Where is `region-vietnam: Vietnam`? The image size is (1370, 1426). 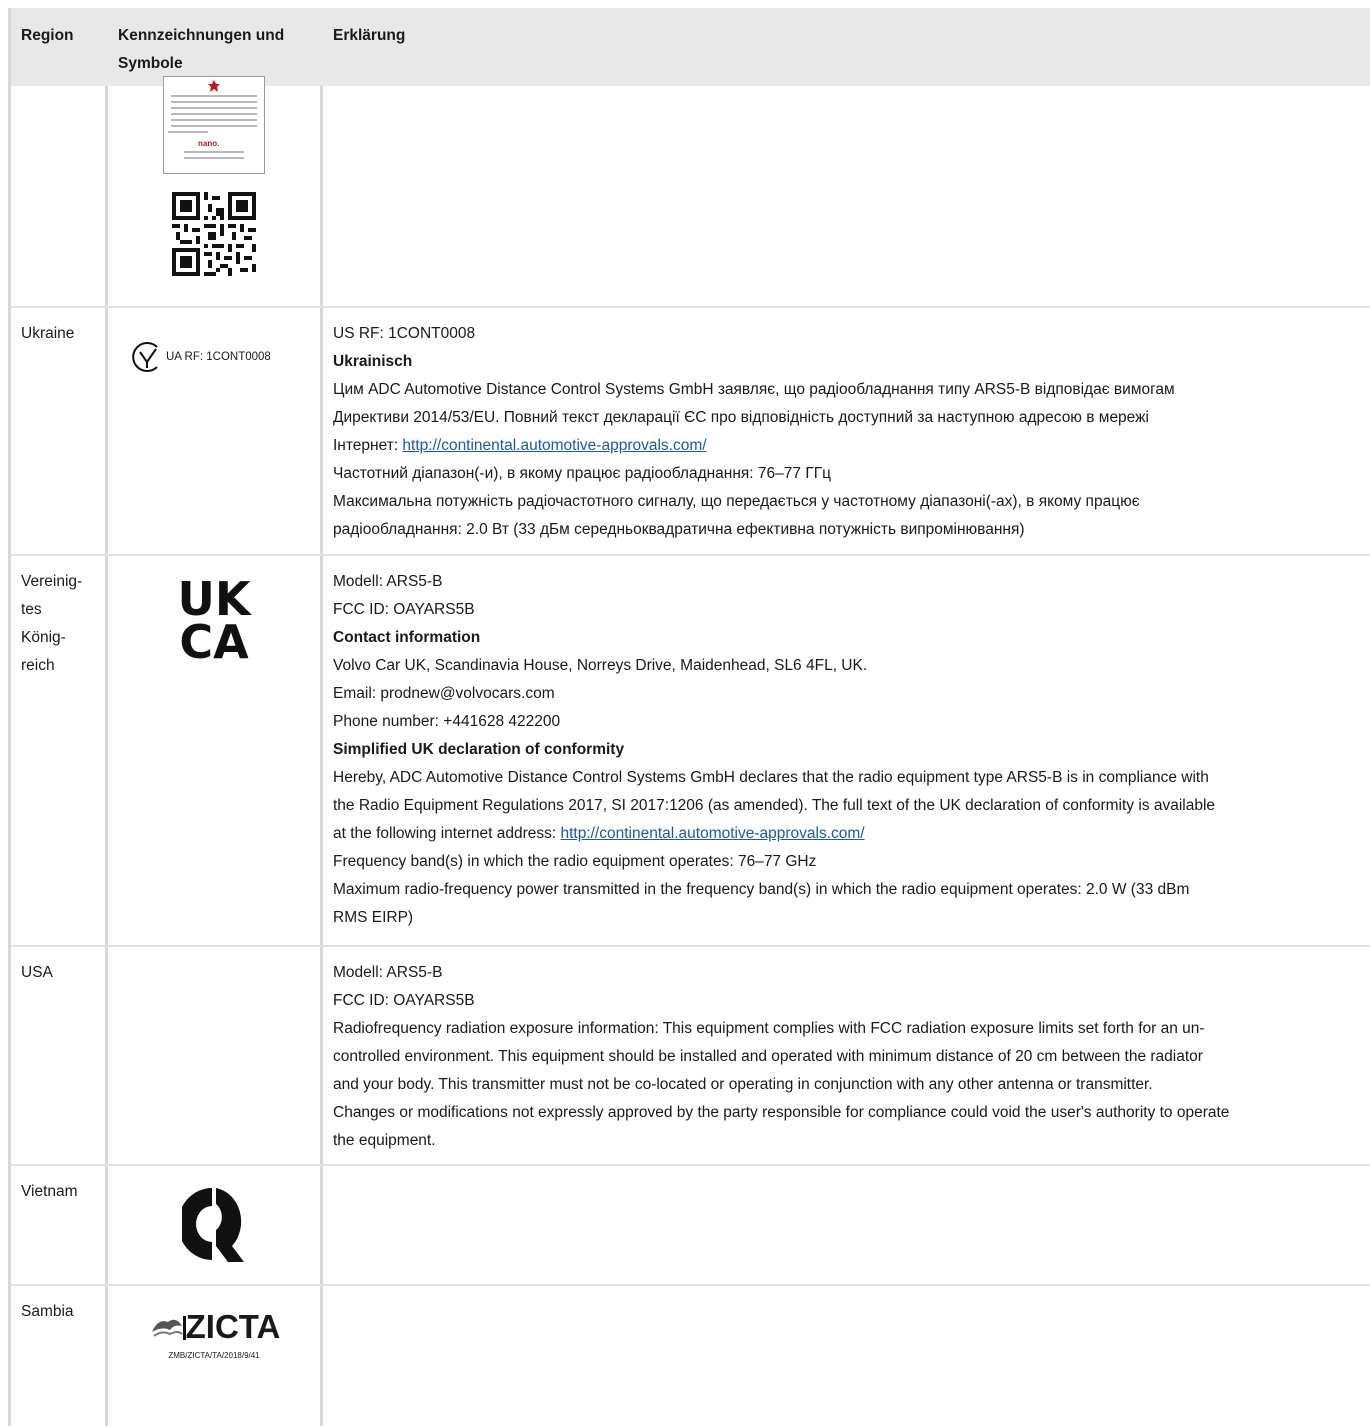
region-vietnam: Vietnam is located at coordinates (59, 1225).